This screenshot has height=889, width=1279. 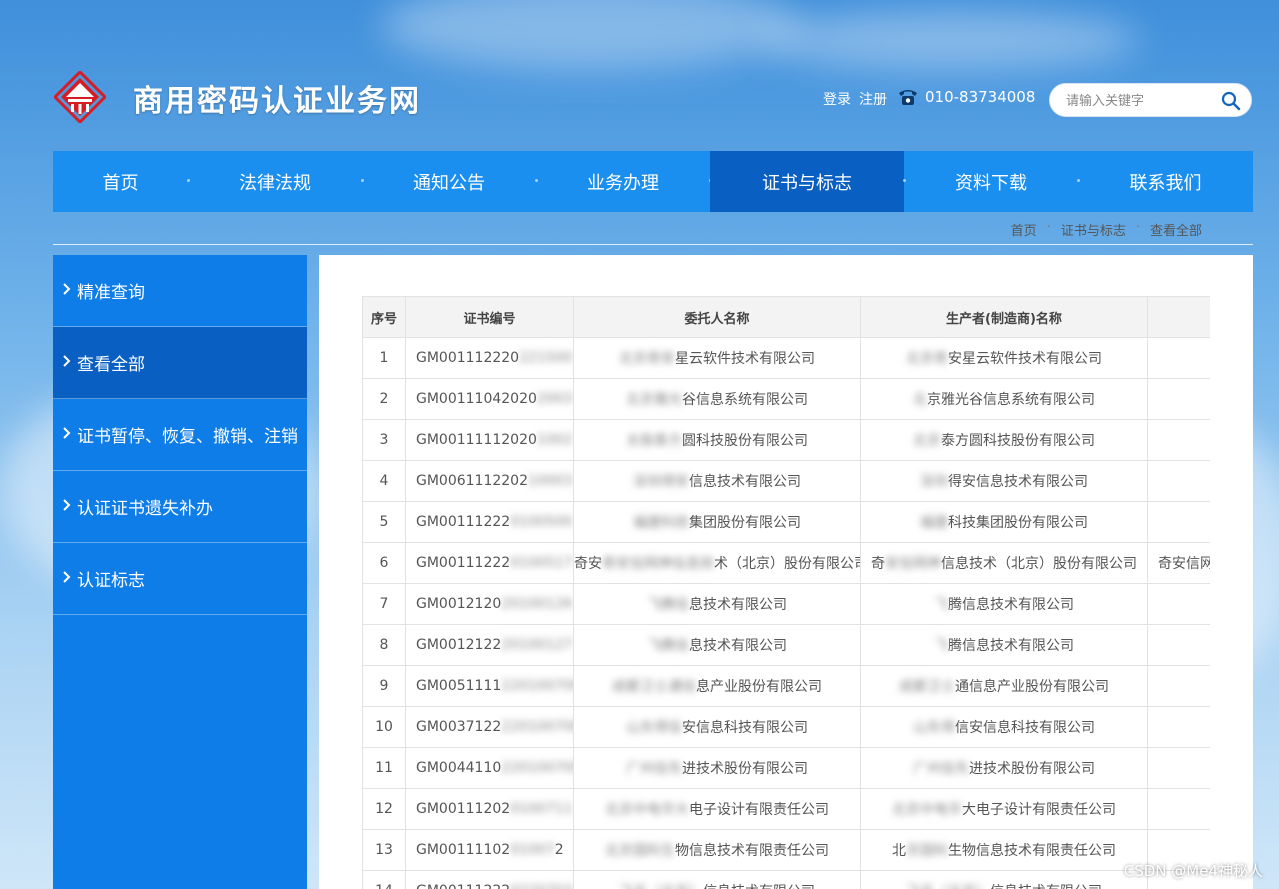 What do you see at coordinates (837, 99) in the screenshot?
I see `login-link: 登录` at bounding box center [837, 99].